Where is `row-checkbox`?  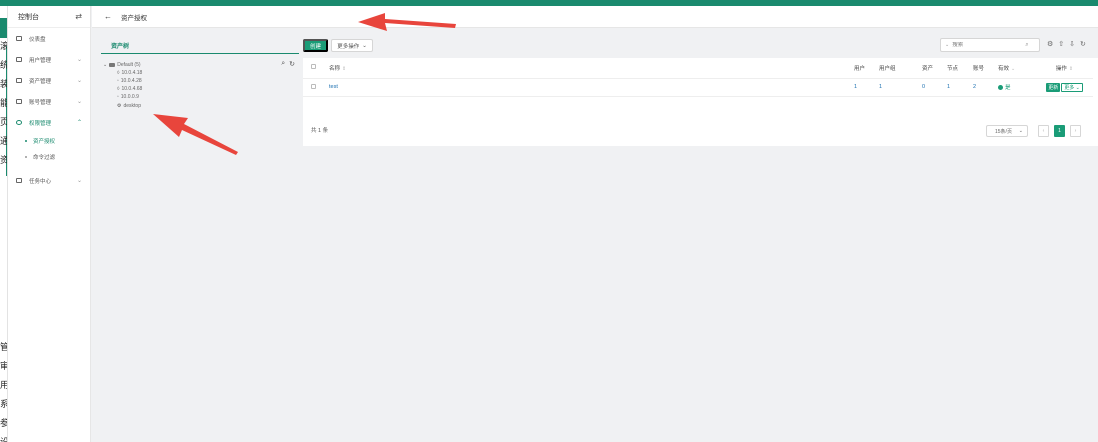
row-checkbox is located at coordinates (313, 86).